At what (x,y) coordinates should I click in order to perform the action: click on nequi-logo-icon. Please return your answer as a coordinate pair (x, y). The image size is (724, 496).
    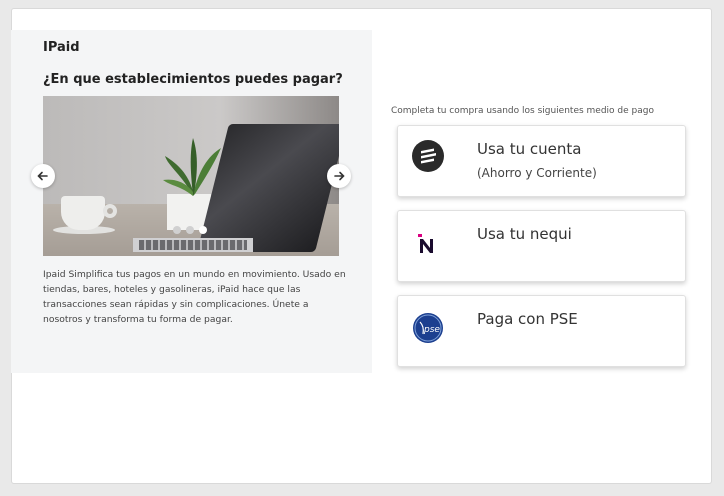
    Looking at the image, I should click on (425, 243).